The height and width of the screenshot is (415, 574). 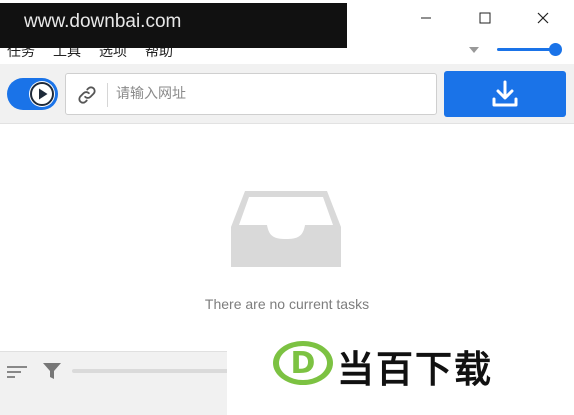 I want to click on bottom-progress-track, so click(x=152, y=371).